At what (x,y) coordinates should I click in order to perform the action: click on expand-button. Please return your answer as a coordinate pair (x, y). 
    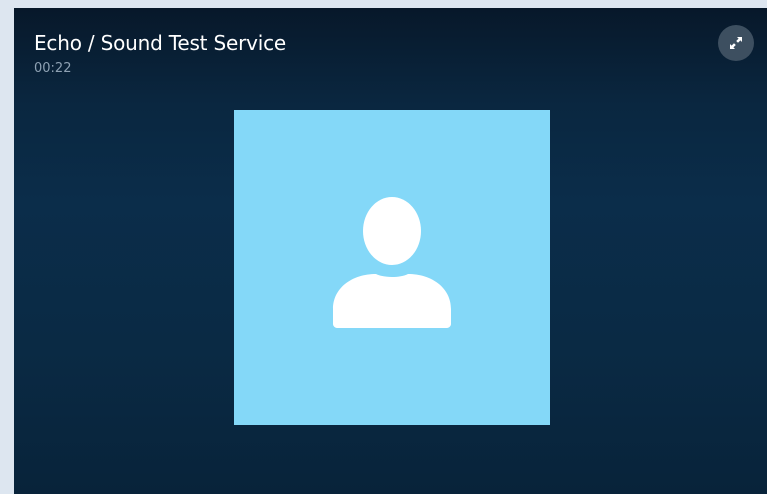
    Looking at the image, I should click on (736, 43).